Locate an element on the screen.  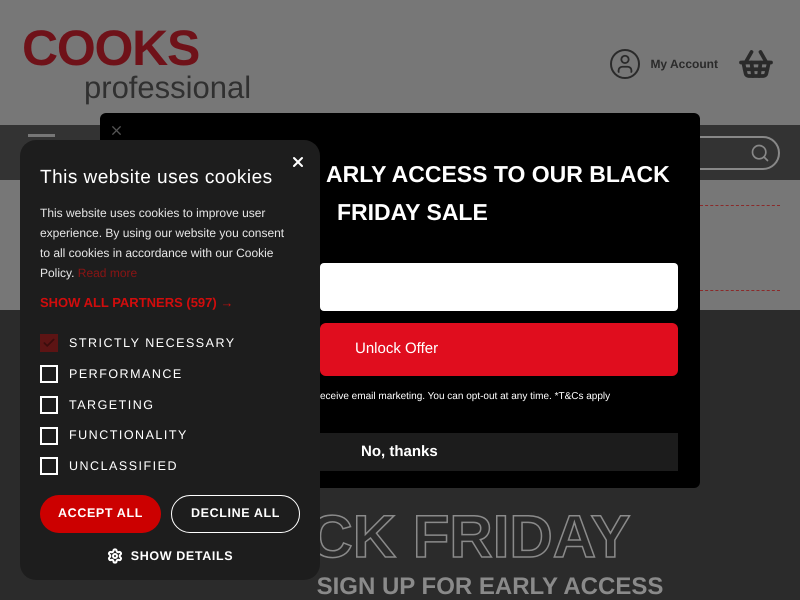
close-icon is located at coordinates (298, 162).